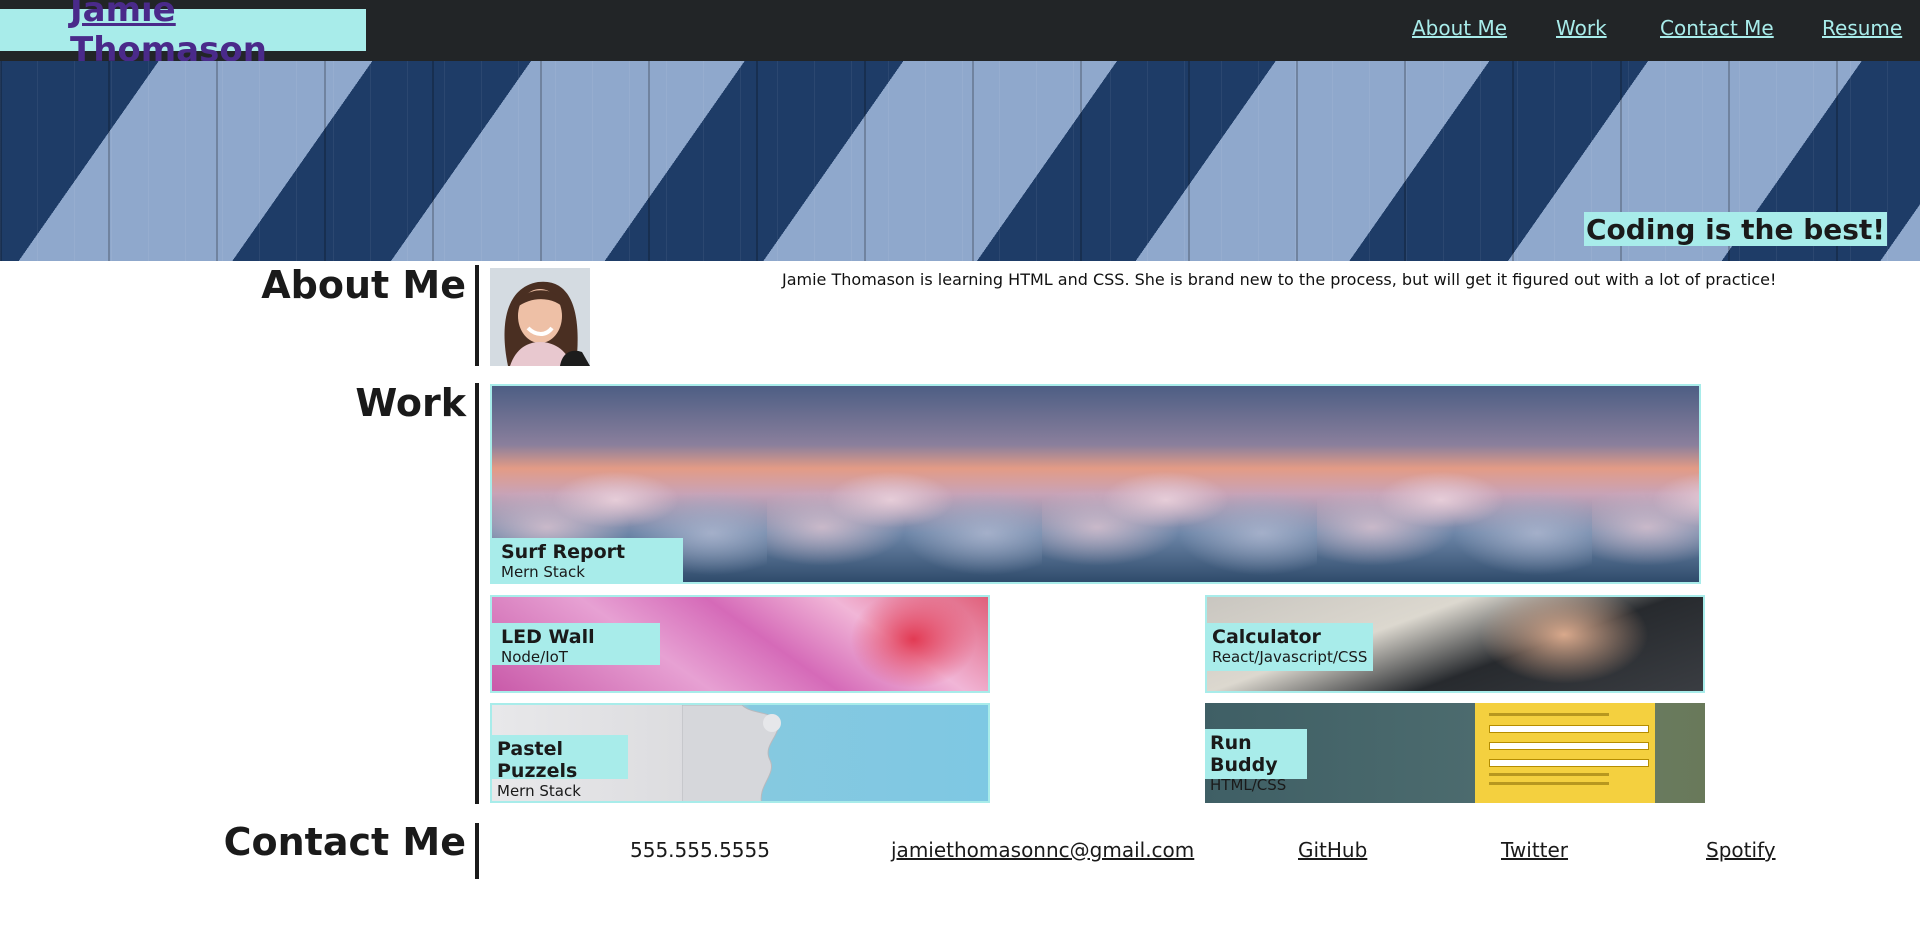  Describe the element at coordinates (740, 644) in the screenshot. I see `project-card-led-wall: LED Wall Node/IoT` at that location.